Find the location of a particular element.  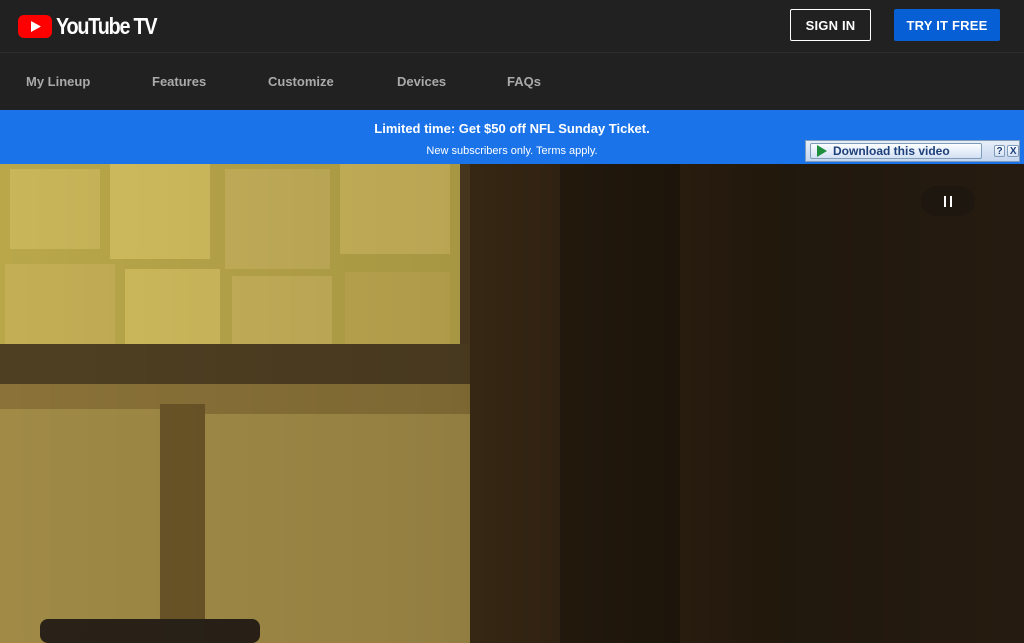

site-header: YouTube TV SIGN IN TRY IT FREE is located at coordinates (512, 26).